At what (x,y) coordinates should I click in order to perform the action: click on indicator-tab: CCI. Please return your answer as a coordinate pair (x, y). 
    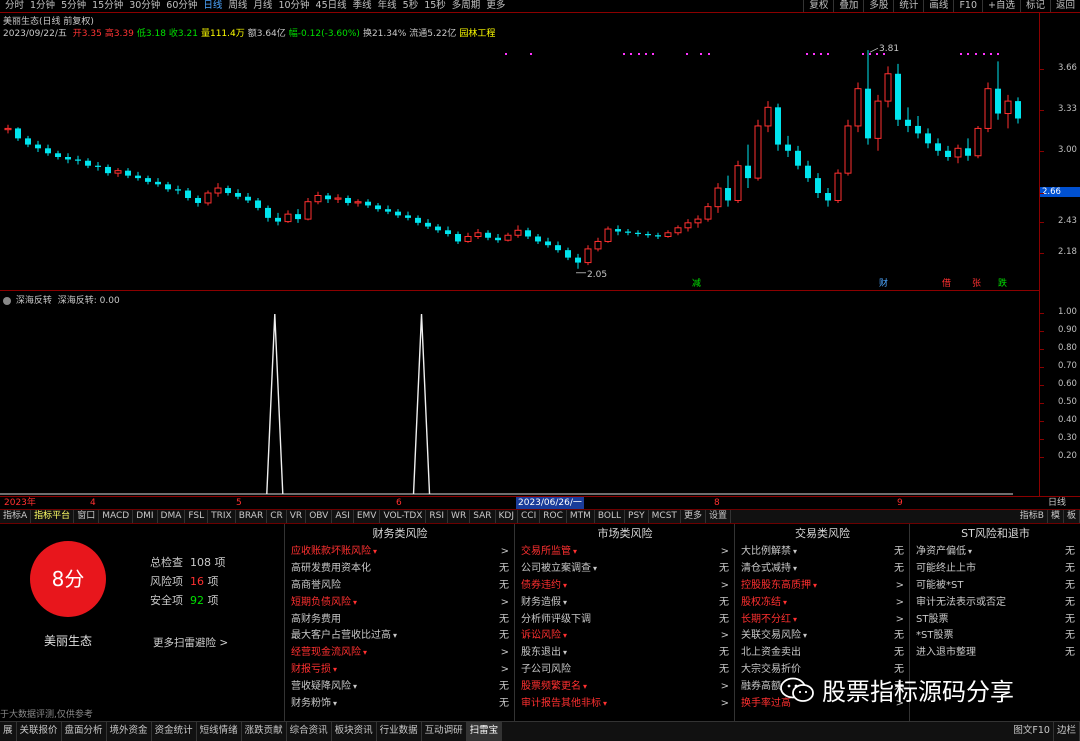
    Looking at the image, I should click on (529, 516).